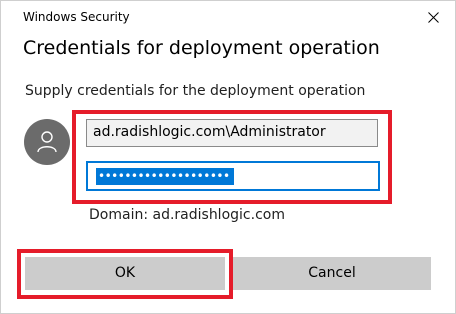 This screenshot has width=456, height=314. I want to click on dialog-heading: Credentials for deployment operation, so click(201, 48).